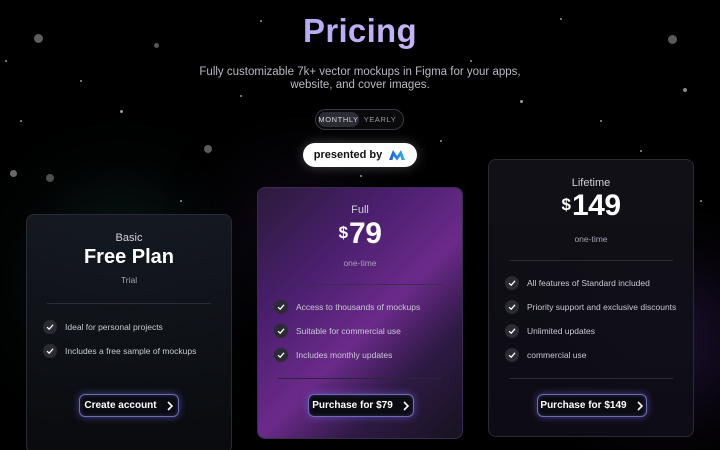  Describe the element at coordinates (590, 307) in the screenshot. I see `feature-item: Priority support and exclusive discounts` at that location.